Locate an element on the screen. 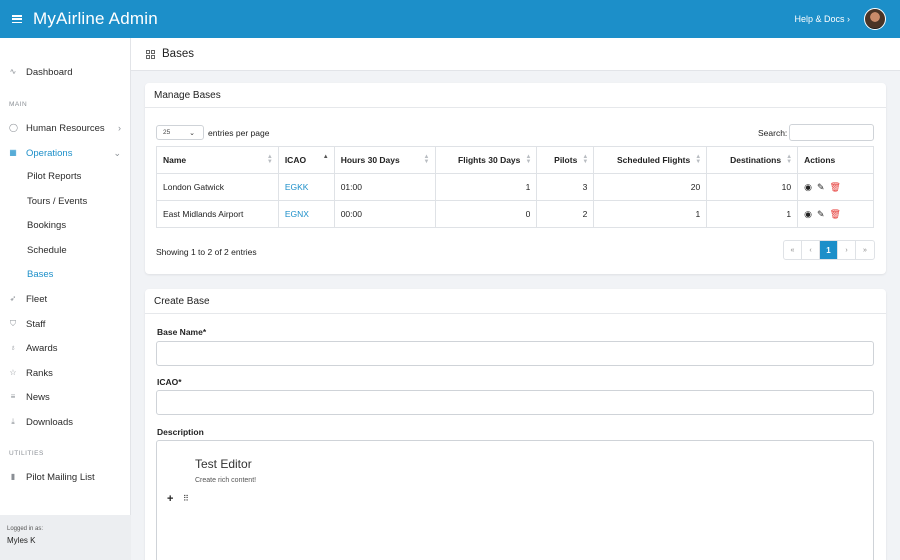 The height and width of the screenshot is (560, 900). pagination: « ‹ 1 › » is located at coordinates (829, 250).